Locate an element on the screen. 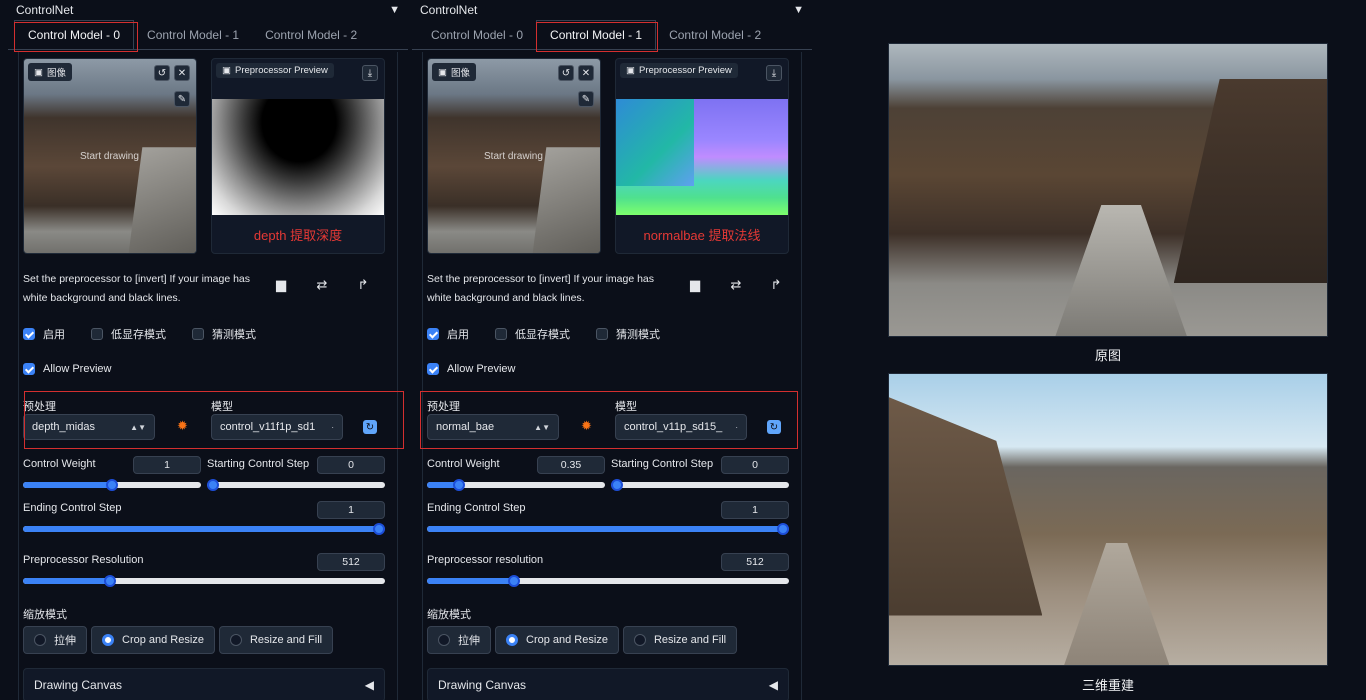 The width and height of the screenshot is (1366, 700). slider-fill is located at coordinates (608, 529).